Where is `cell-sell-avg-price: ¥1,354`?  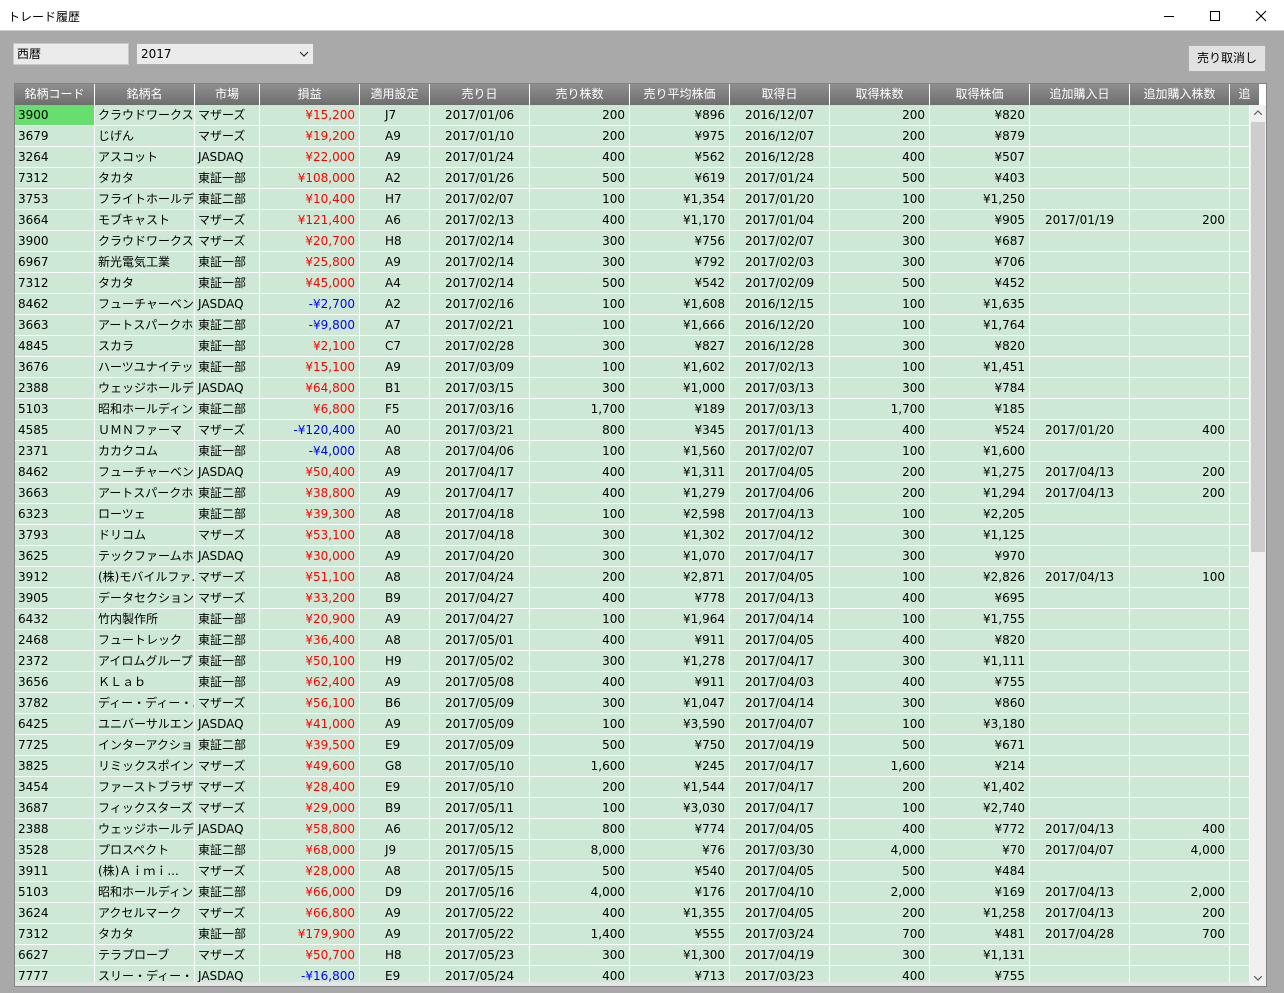 cell-sell-avg-price: ¥1,354 is located at coordinates (680, 199).